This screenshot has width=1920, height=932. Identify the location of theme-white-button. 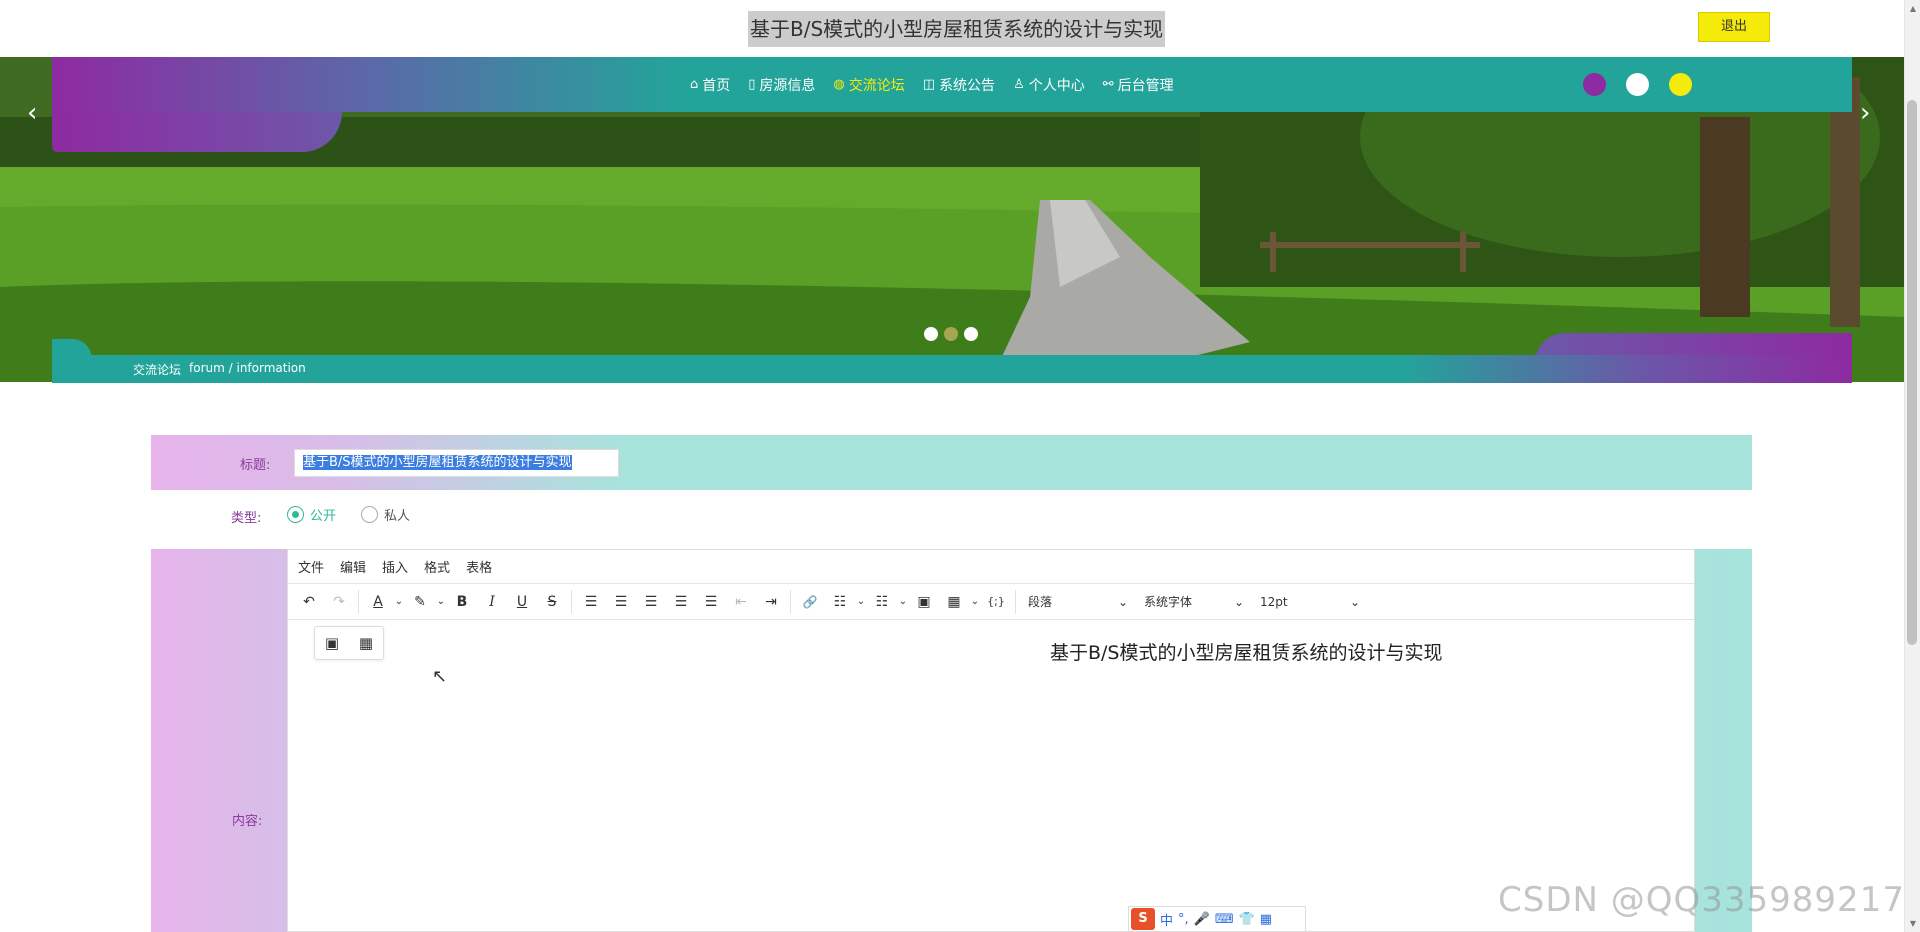
(1637, 84).